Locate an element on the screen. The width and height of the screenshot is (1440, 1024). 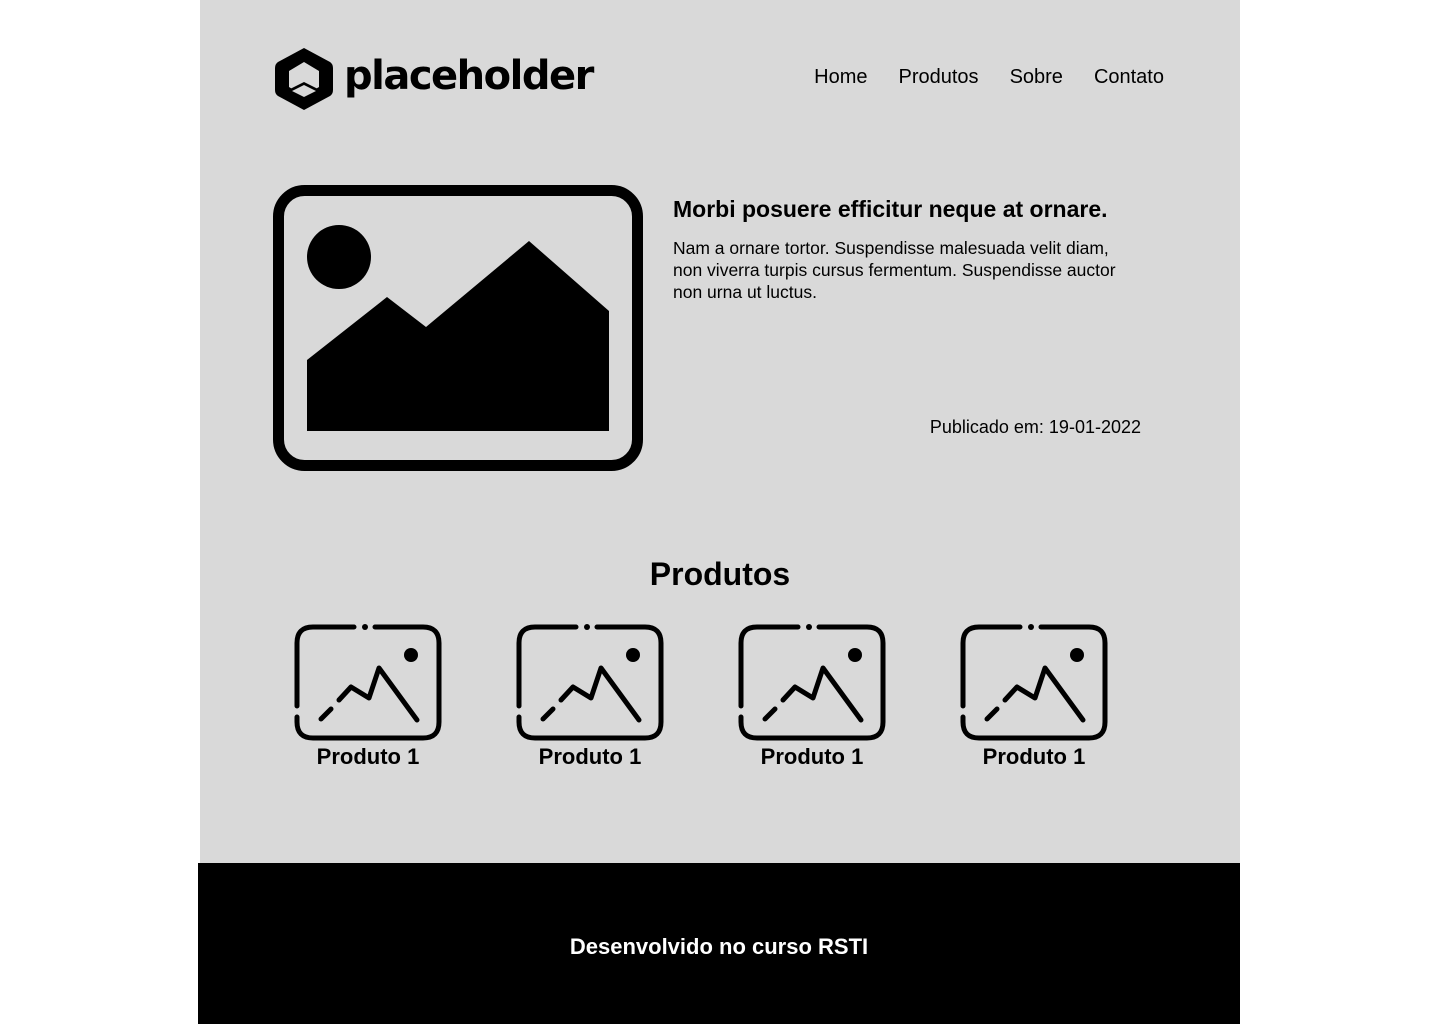
hero-image-placeholder-icon is located at coordinates (458, 328).